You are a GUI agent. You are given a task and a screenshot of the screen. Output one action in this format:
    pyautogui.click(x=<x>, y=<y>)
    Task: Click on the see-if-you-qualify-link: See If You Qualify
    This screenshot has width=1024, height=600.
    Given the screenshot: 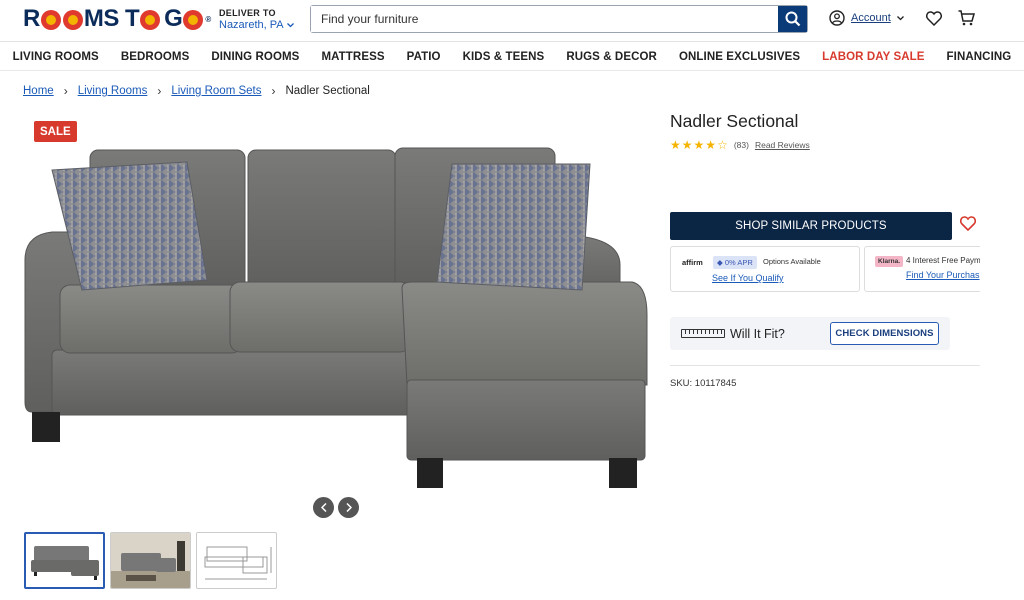 What is the action you would take?
    pyautogui.click(x=748, y=278)
    